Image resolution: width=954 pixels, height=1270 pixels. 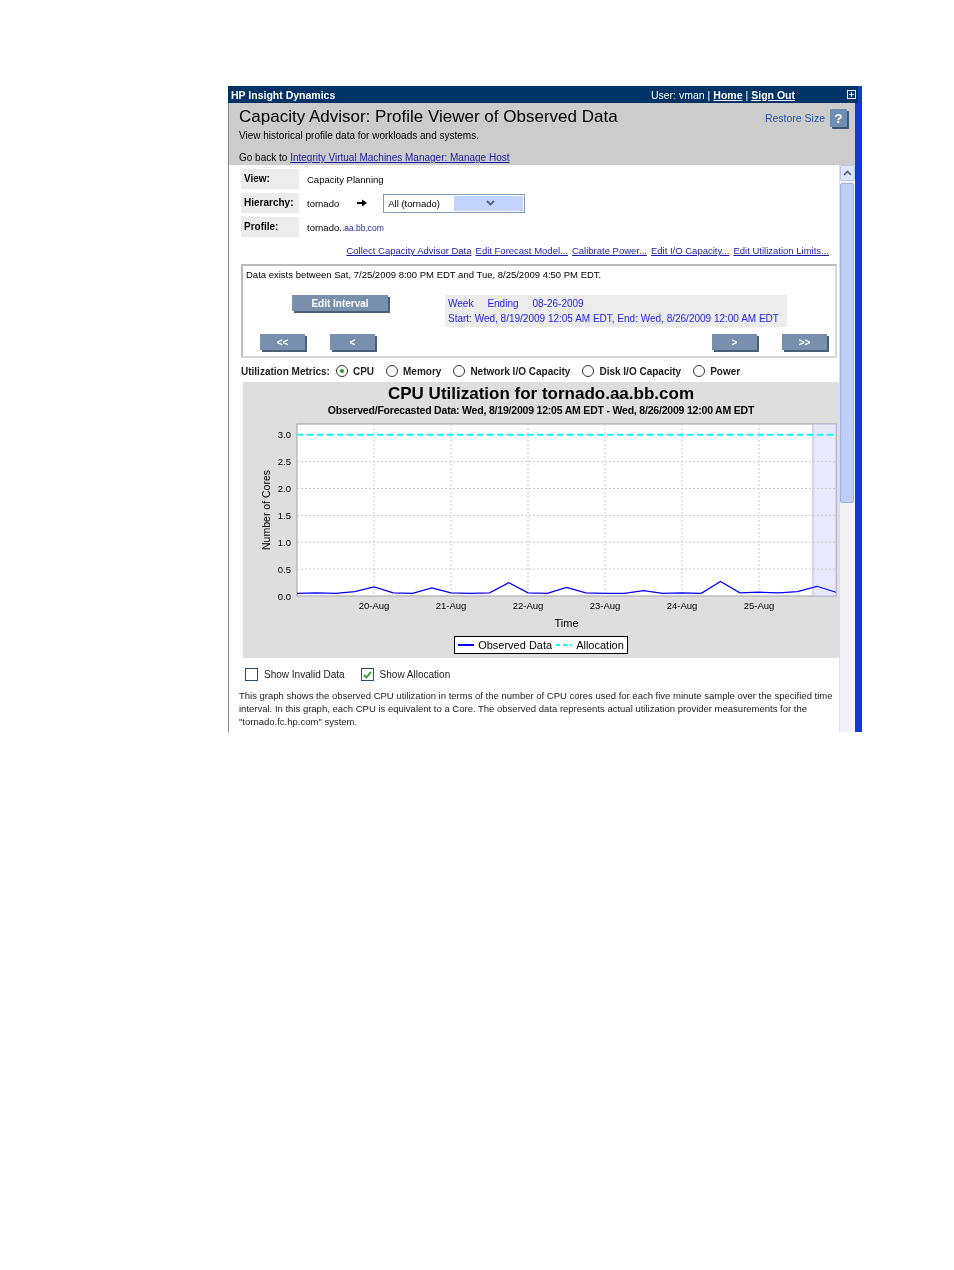 I want to click on page-title: Capacity Advisor: Profile Viewer of Observed Data, so click(x=428, y=117).